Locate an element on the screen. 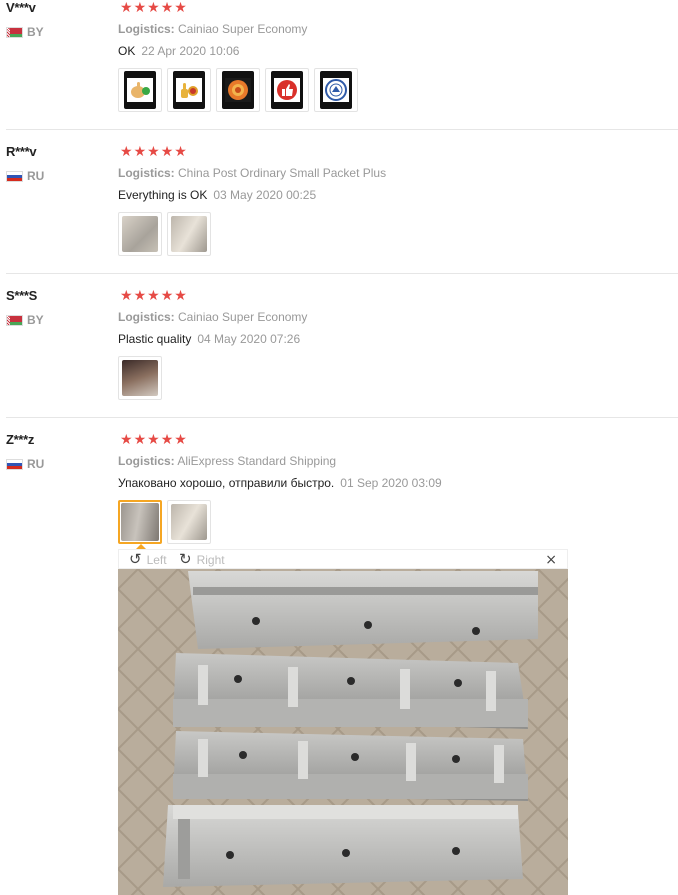  feedback-content: Everything is OK is located at coordinates (163, 195).